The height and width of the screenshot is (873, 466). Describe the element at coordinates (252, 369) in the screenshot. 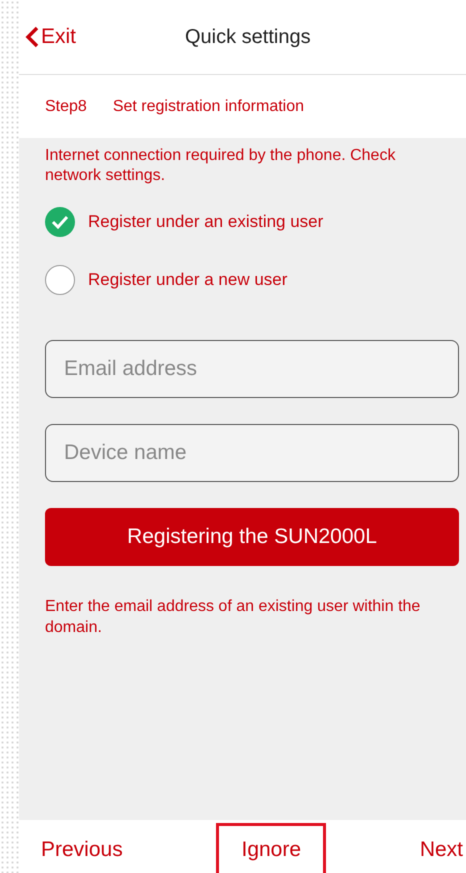

I see `input-field: Email address` at that location.